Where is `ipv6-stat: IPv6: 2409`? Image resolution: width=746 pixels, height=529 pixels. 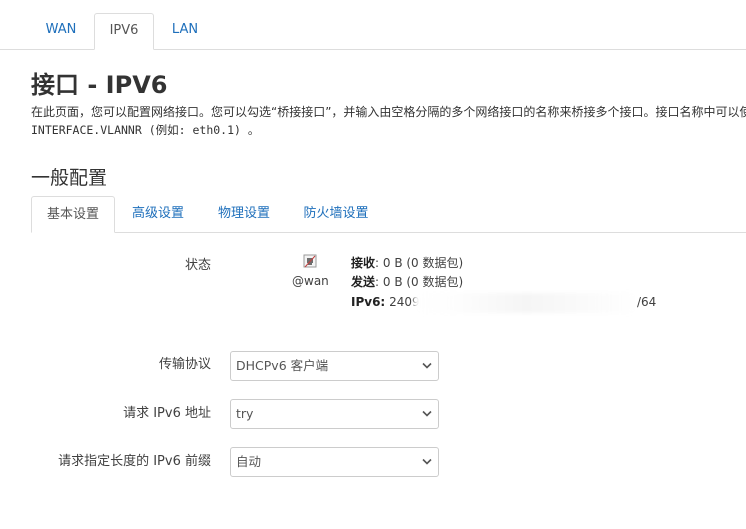 ipv6-stat: IPv6: 2409 is located at coordinates (385, 302).